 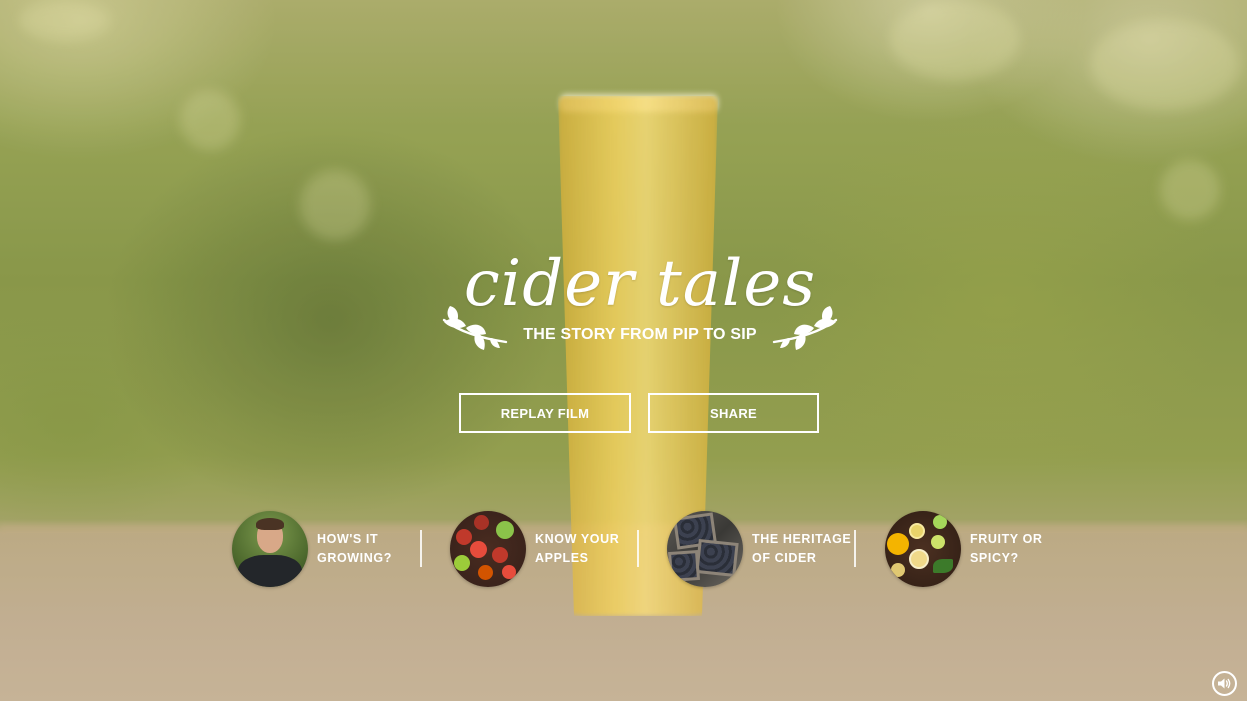 What do you see at coordinates (802, 548) in the screenshot?
I see `story-label-heritage: THE HERITAGE OF CIDER` at bounding box center [802, 548].